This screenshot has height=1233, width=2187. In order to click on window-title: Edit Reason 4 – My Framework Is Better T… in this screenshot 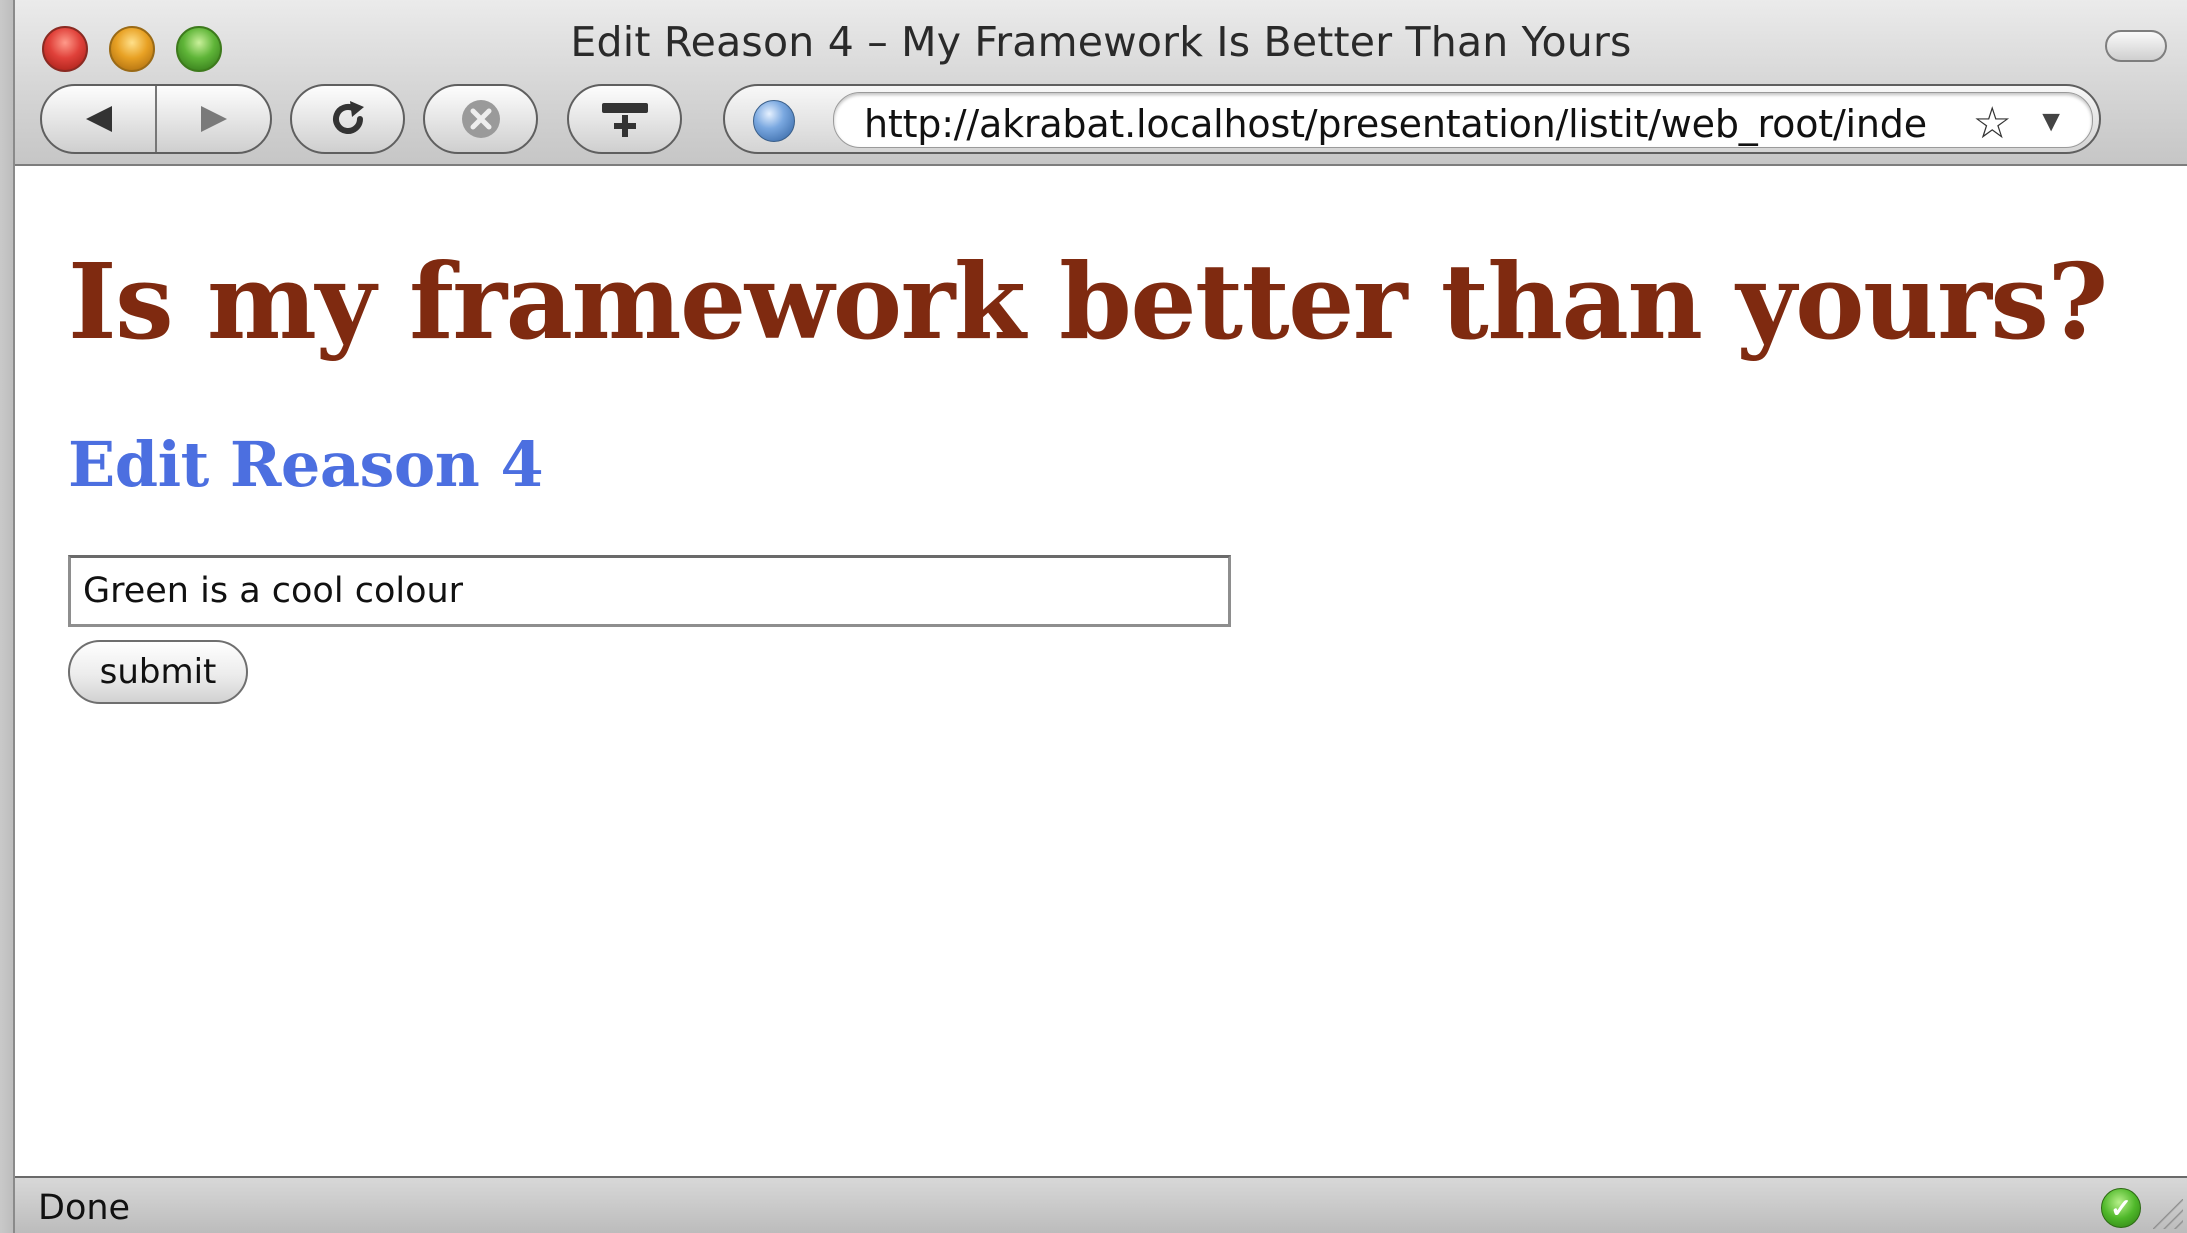, I will do `click(1101, 42)`.